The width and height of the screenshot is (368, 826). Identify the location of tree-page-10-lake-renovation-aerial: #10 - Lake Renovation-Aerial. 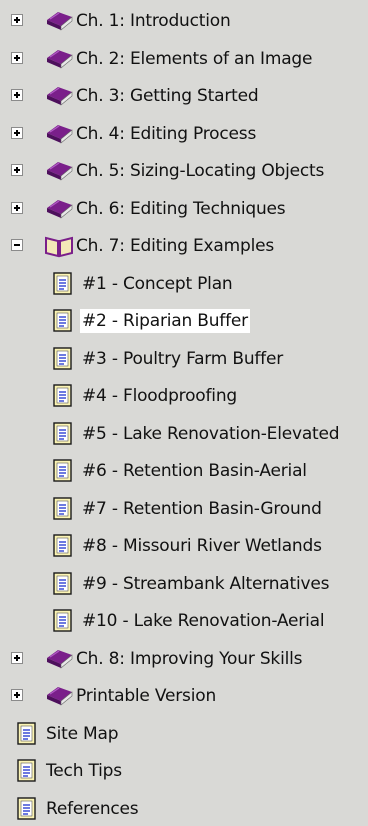
(184, 621).